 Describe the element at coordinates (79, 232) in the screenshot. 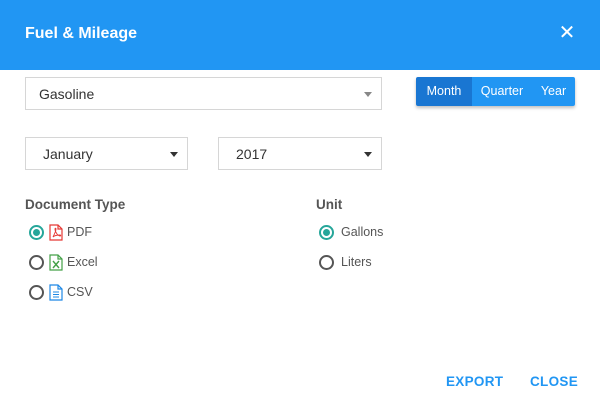

I see `doc-type-label: PDF` at that location.